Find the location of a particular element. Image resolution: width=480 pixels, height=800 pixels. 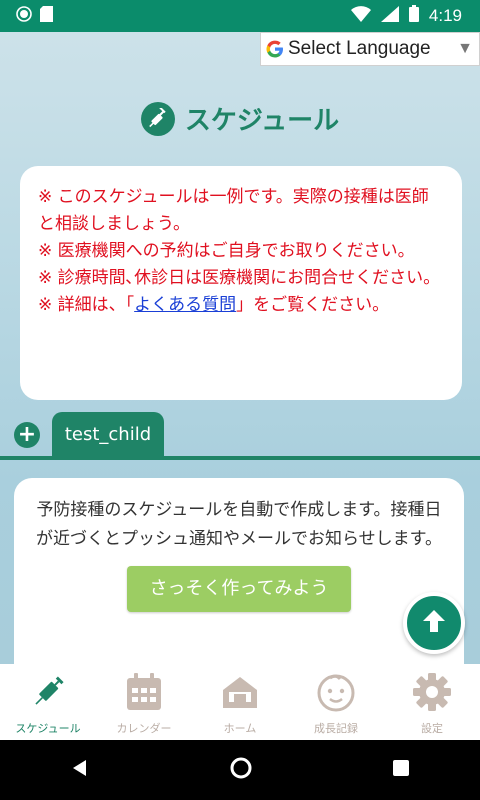

page-title: スケジュール is located at coordinates (240, 118).